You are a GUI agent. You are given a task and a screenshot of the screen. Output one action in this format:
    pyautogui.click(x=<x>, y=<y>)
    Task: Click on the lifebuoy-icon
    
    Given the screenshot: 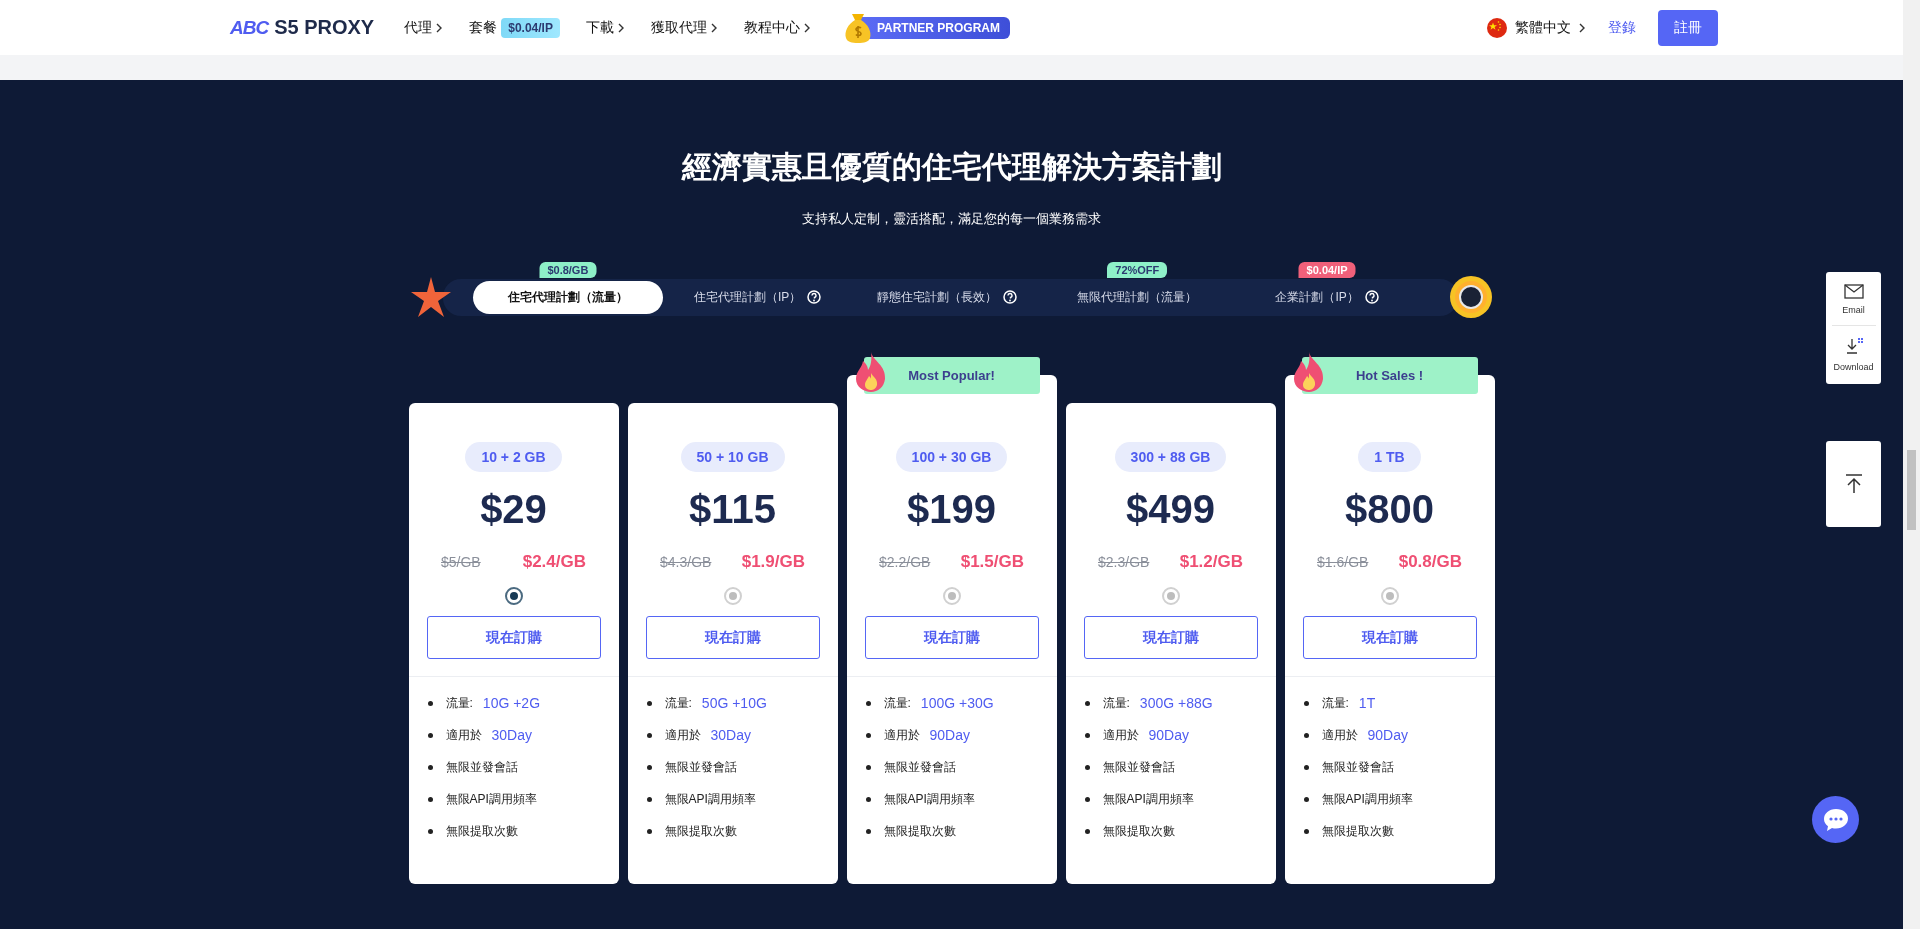 What is the action you would take?
    pyautogui.click(x=1471, y=297)
    